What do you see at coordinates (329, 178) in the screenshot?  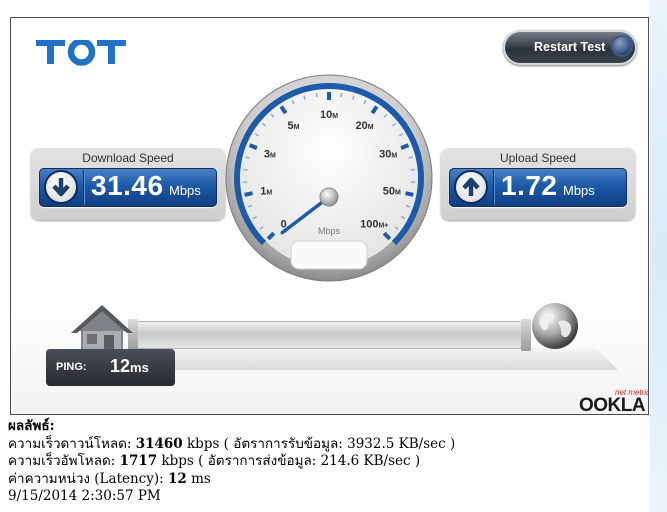 I see `speed-gauge: 01M3M5M10M20M30M50M100M+ Mbps` at bounding box center [329, 178].